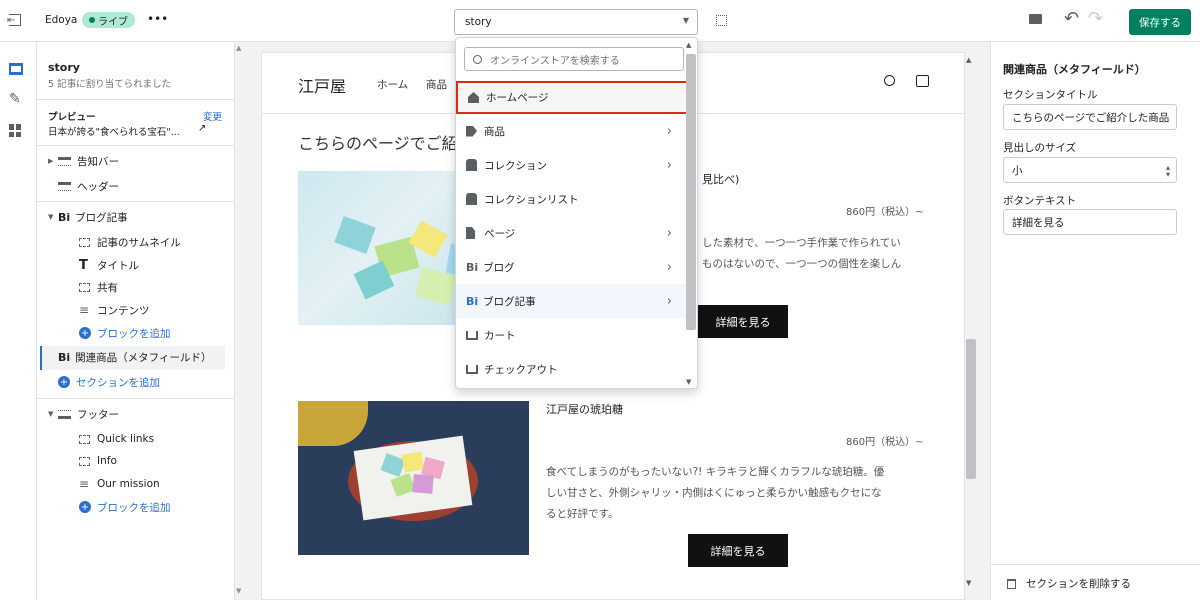 This screenshot has width=1200, height=600. Describe the element at coordinates (571, 267) in the screenshot. I see `dd-item-blog: Bi ブログ ›` at that location.